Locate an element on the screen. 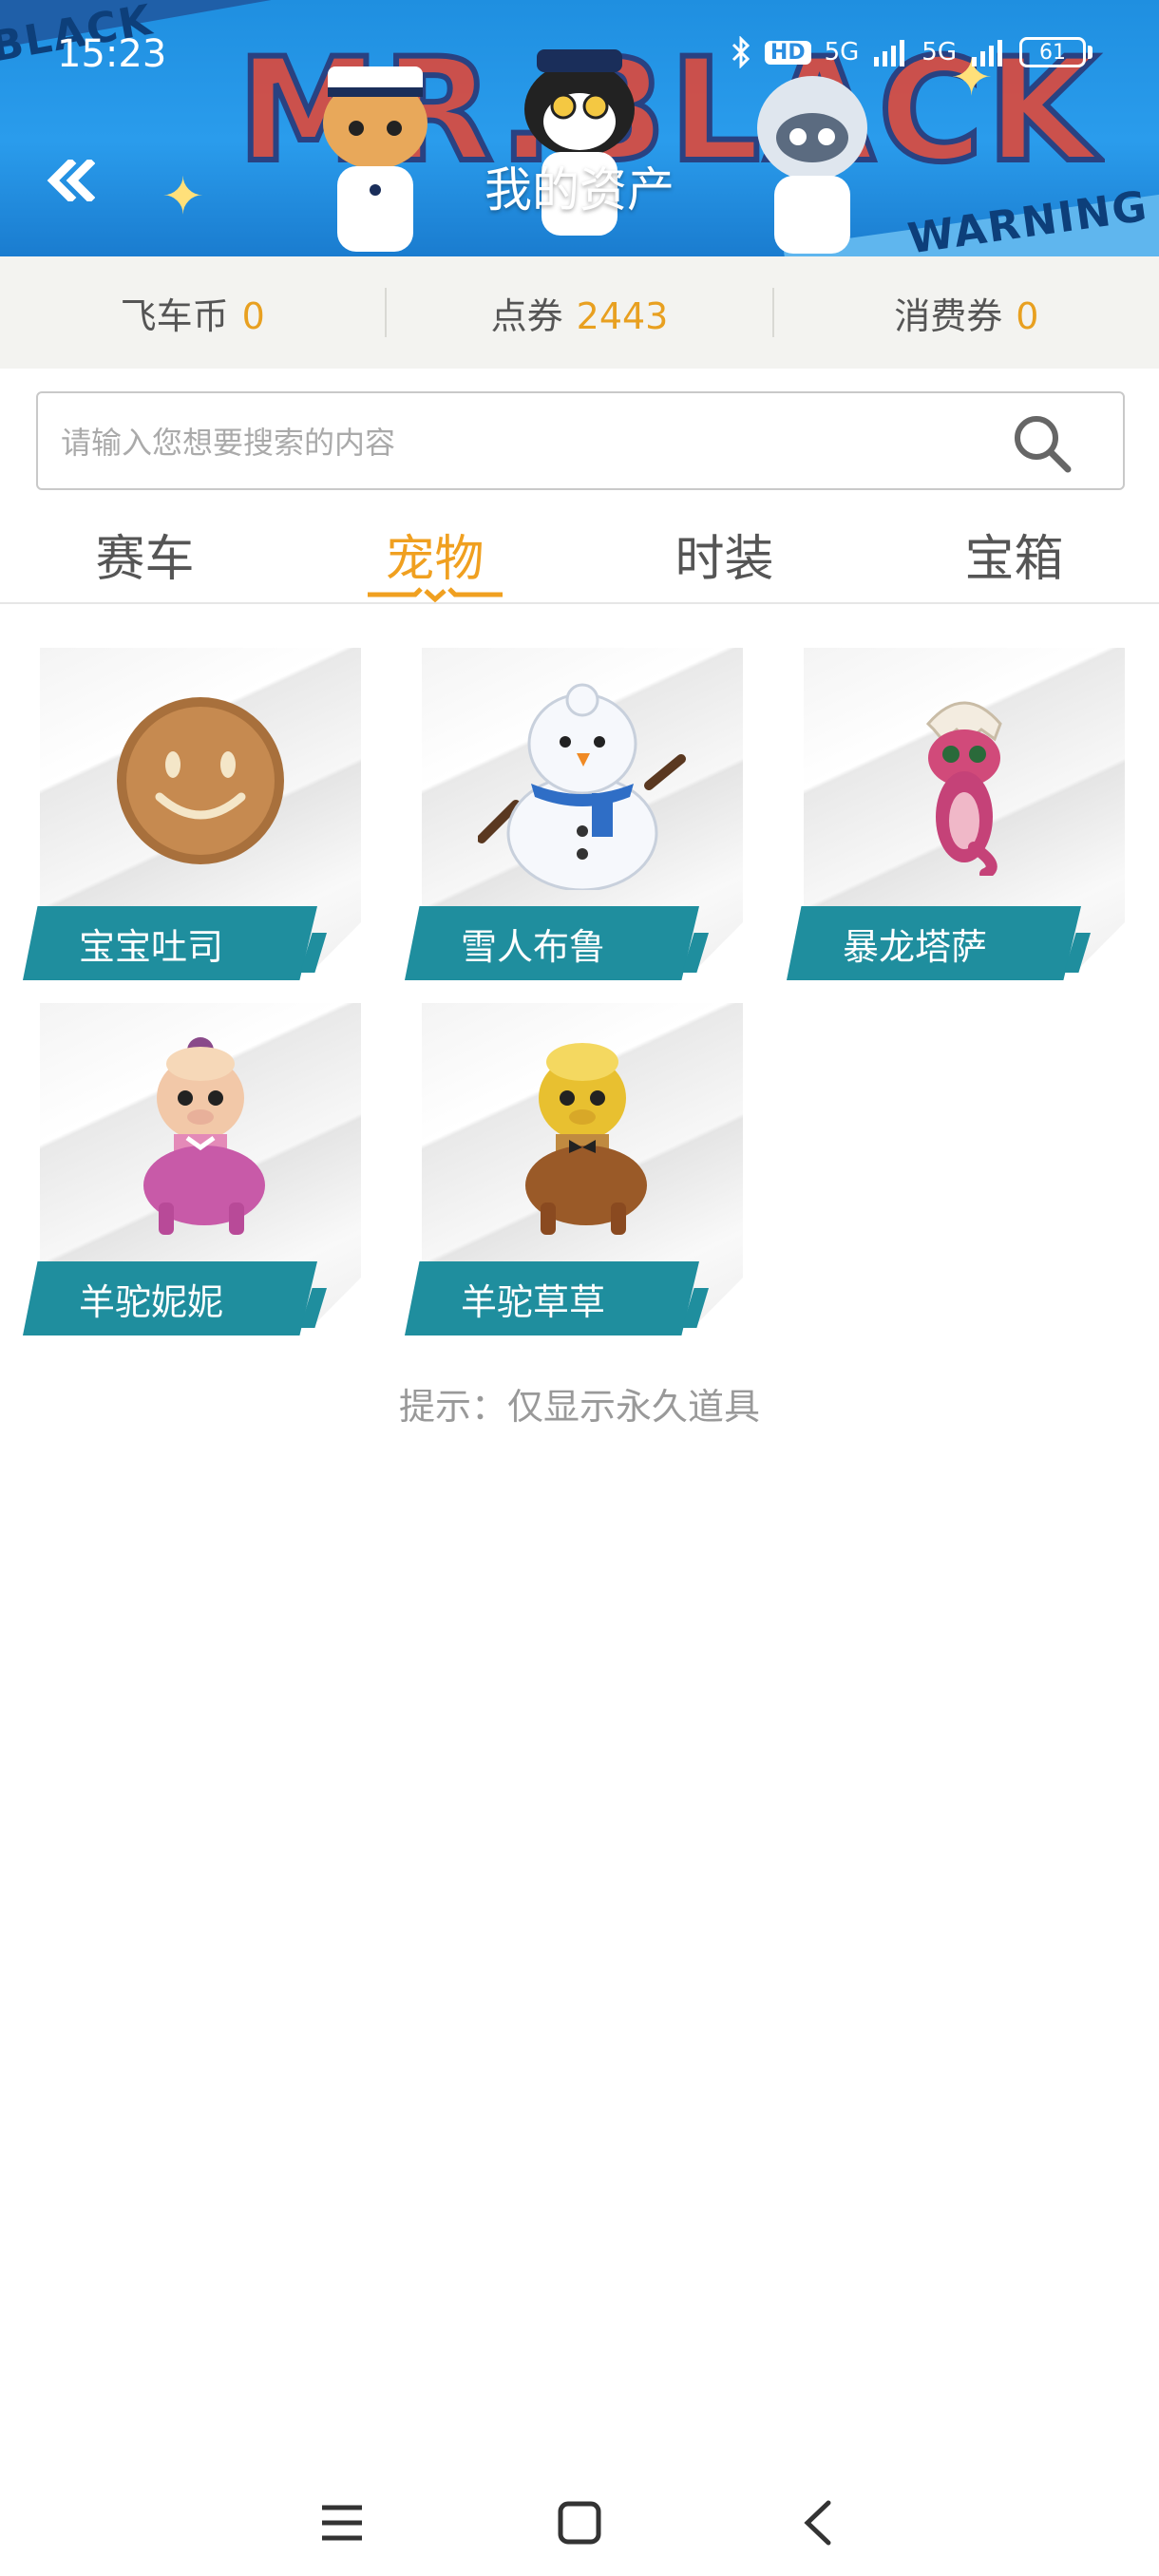 The width and height of the screenshot is (1159, 2576). balance-consume-voucher: 消费券 0 is located at coordinates (966, 313).